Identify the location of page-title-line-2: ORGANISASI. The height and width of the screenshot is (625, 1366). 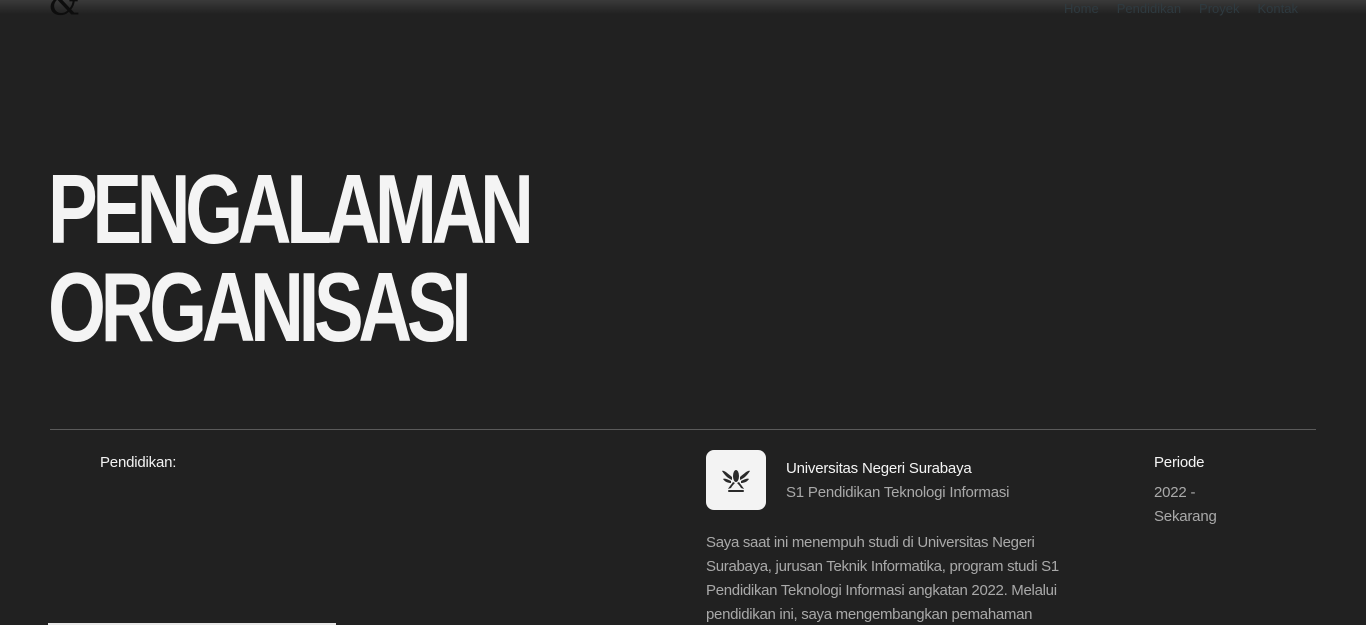
(260, 307).